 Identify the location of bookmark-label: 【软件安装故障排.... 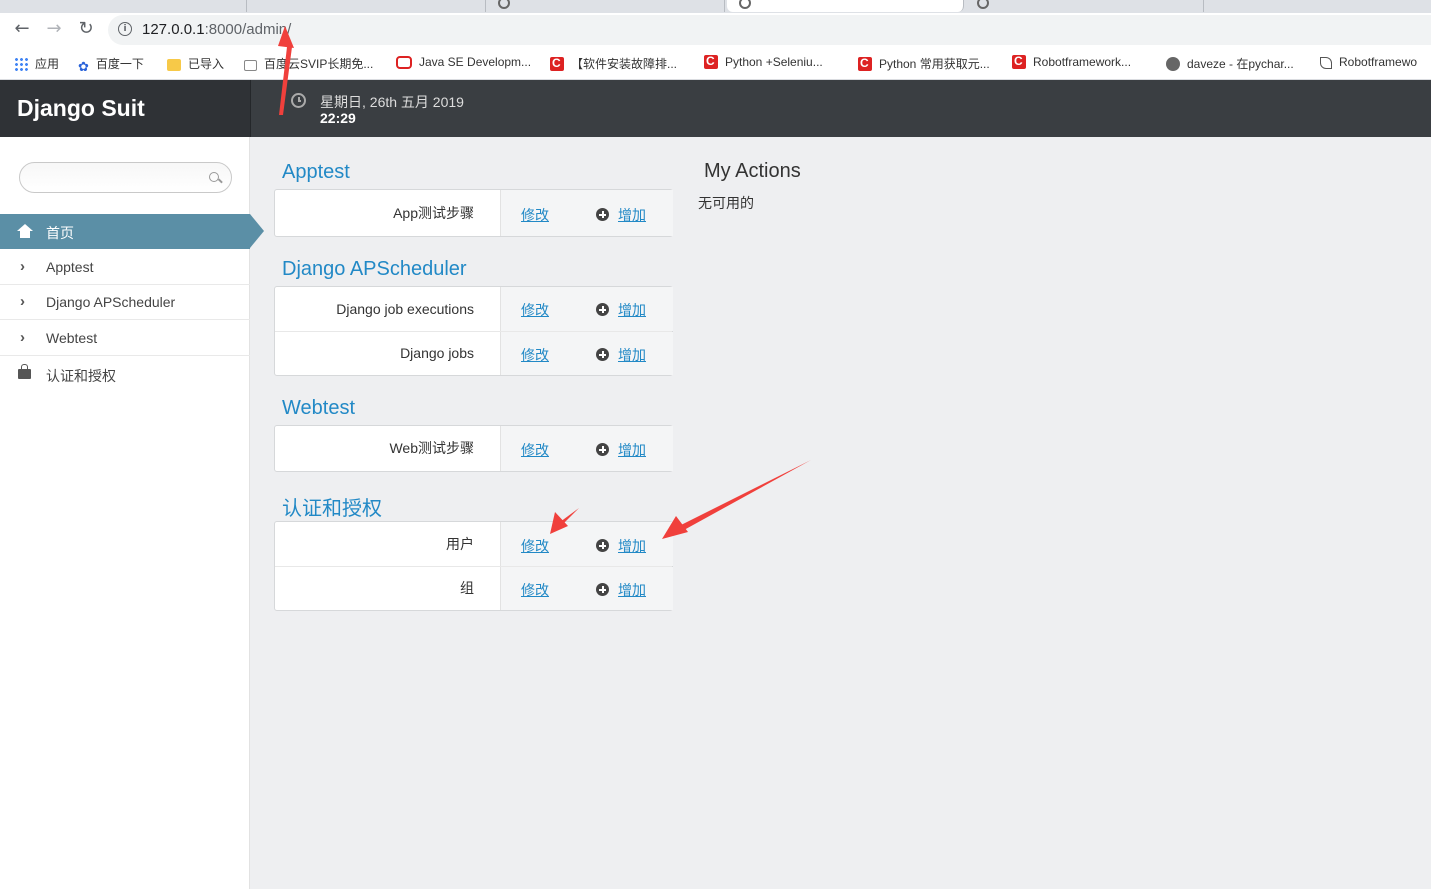
(624, 64).